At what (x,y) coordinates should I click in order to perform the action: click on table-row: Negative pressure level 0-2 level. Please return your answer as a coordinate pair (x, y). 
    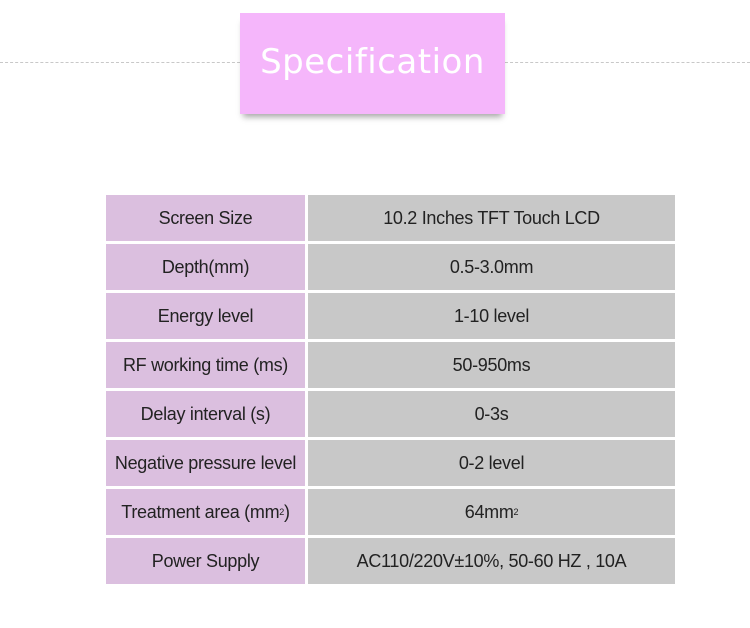
    Looking at the image, I should click on (390, 463).